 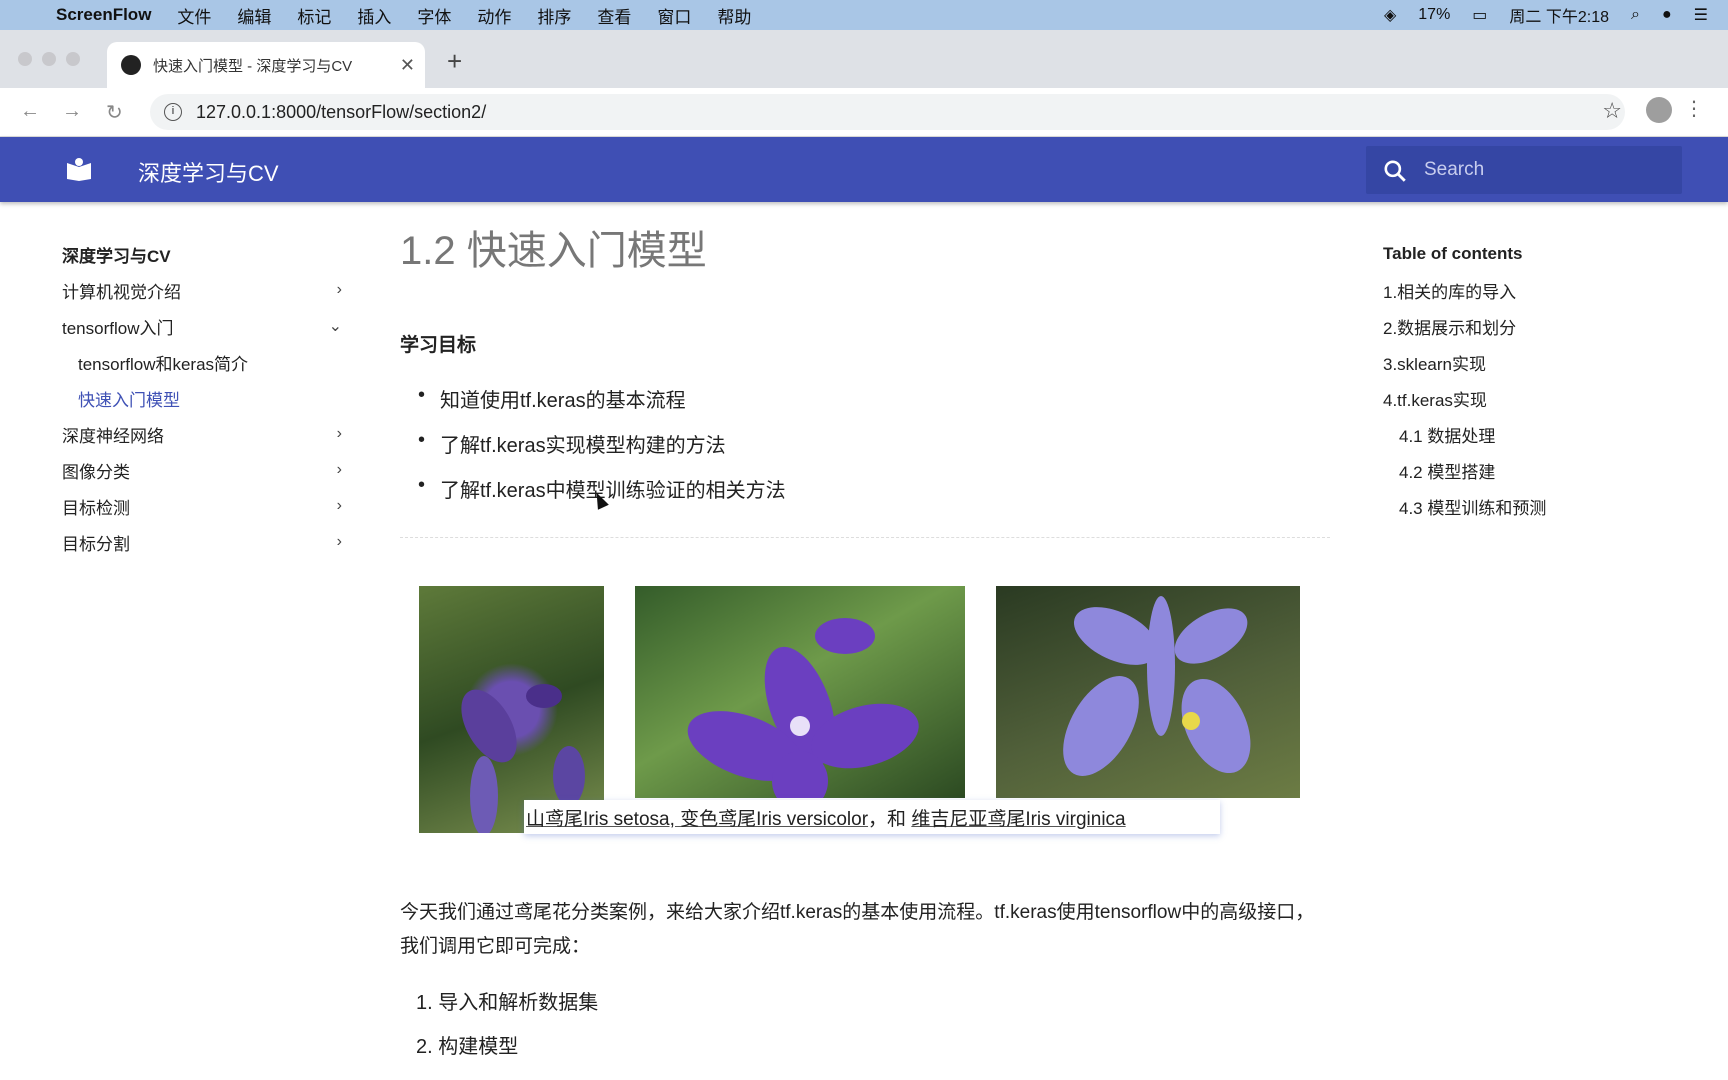 What do you see at coordinates (173, 112) in the screenshot?
I see `info-icon: i` at bounding box center [173, 112].